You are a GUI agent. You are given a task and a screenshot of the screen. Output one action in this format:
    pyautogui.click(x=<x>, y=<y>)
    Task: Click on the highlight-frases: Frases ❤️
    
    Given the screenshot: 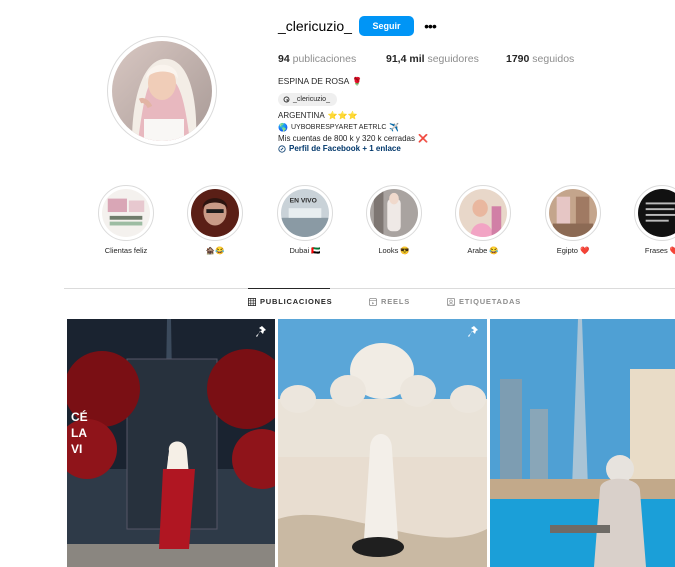 What is the action you would take?
    pyautogui.click(x=653, y=220)
    